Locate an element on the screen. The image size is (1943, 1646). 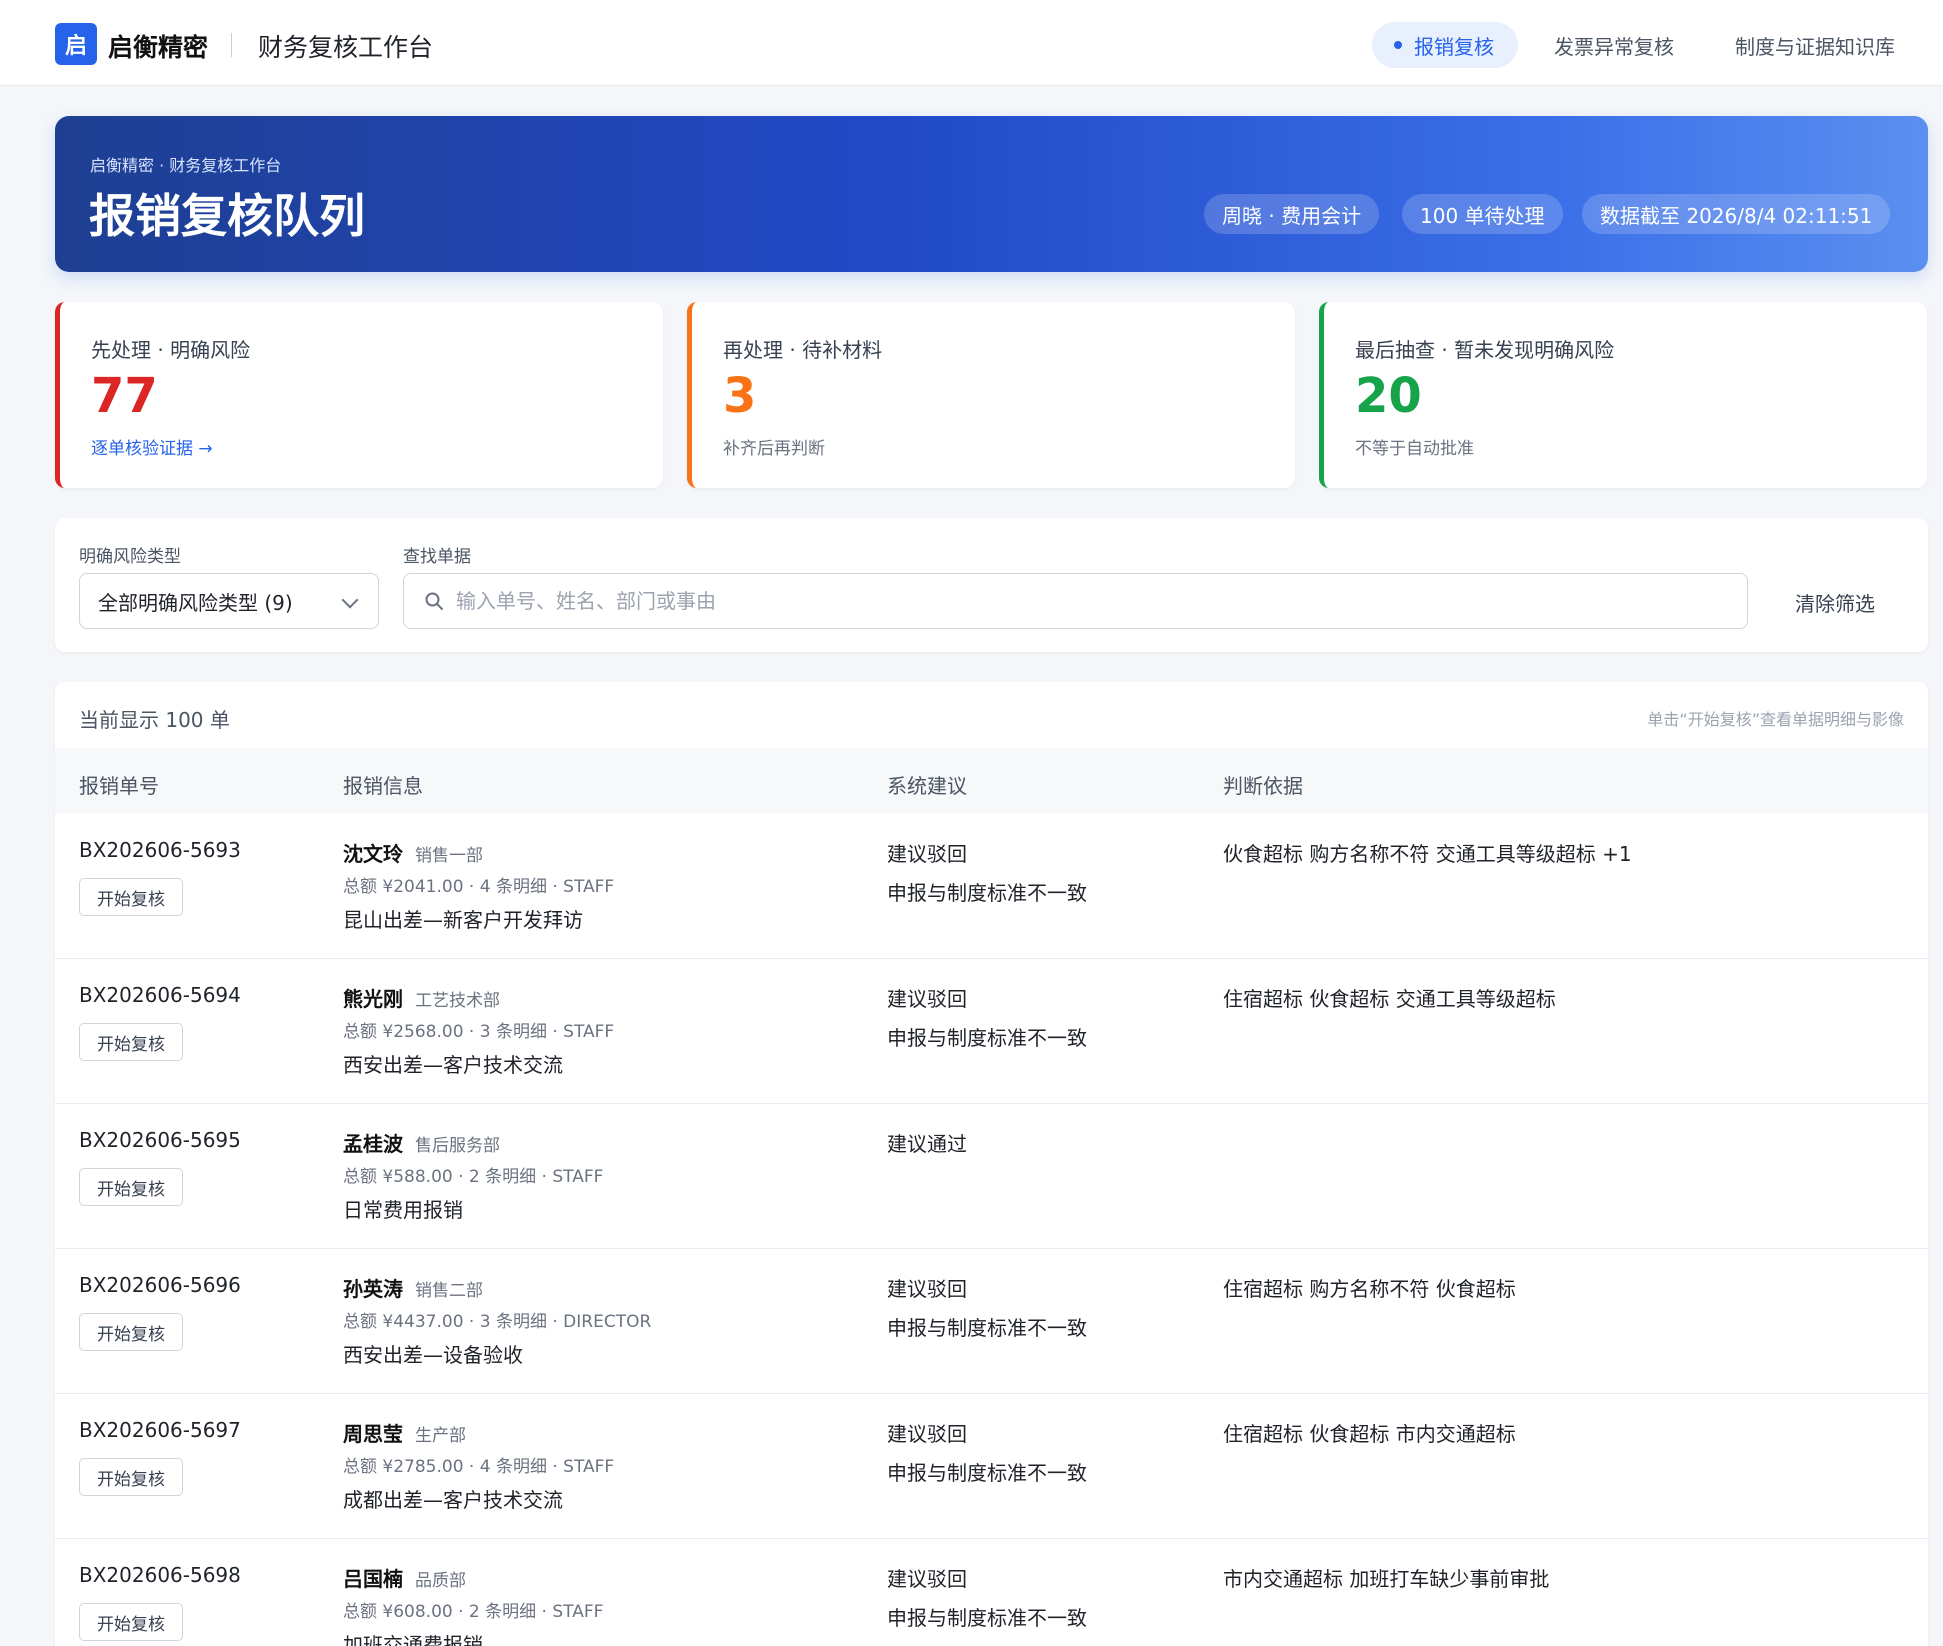
search-label: 查找单据 is located at coordinates (437, 557).